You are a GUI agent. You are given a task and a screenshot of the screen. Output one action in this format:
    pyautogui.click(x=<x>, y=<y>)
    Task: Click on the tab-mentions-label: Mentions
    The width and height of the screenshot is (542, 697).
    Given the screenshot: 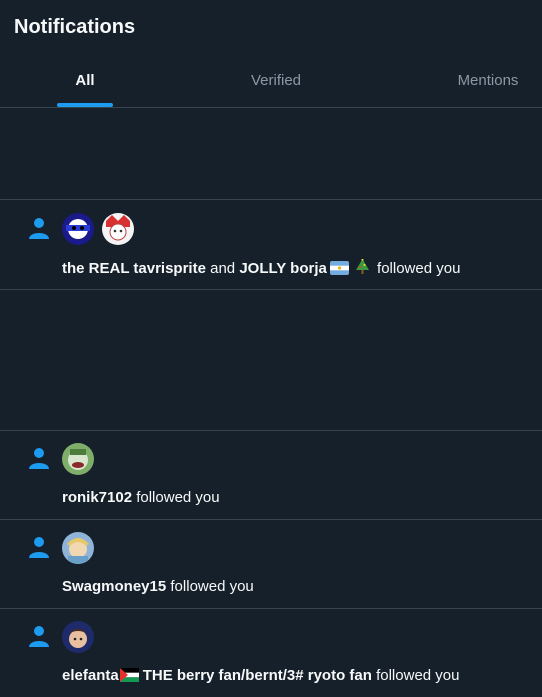 What is the action you would take?
    pyautogui.click(x=488, y=80)
    